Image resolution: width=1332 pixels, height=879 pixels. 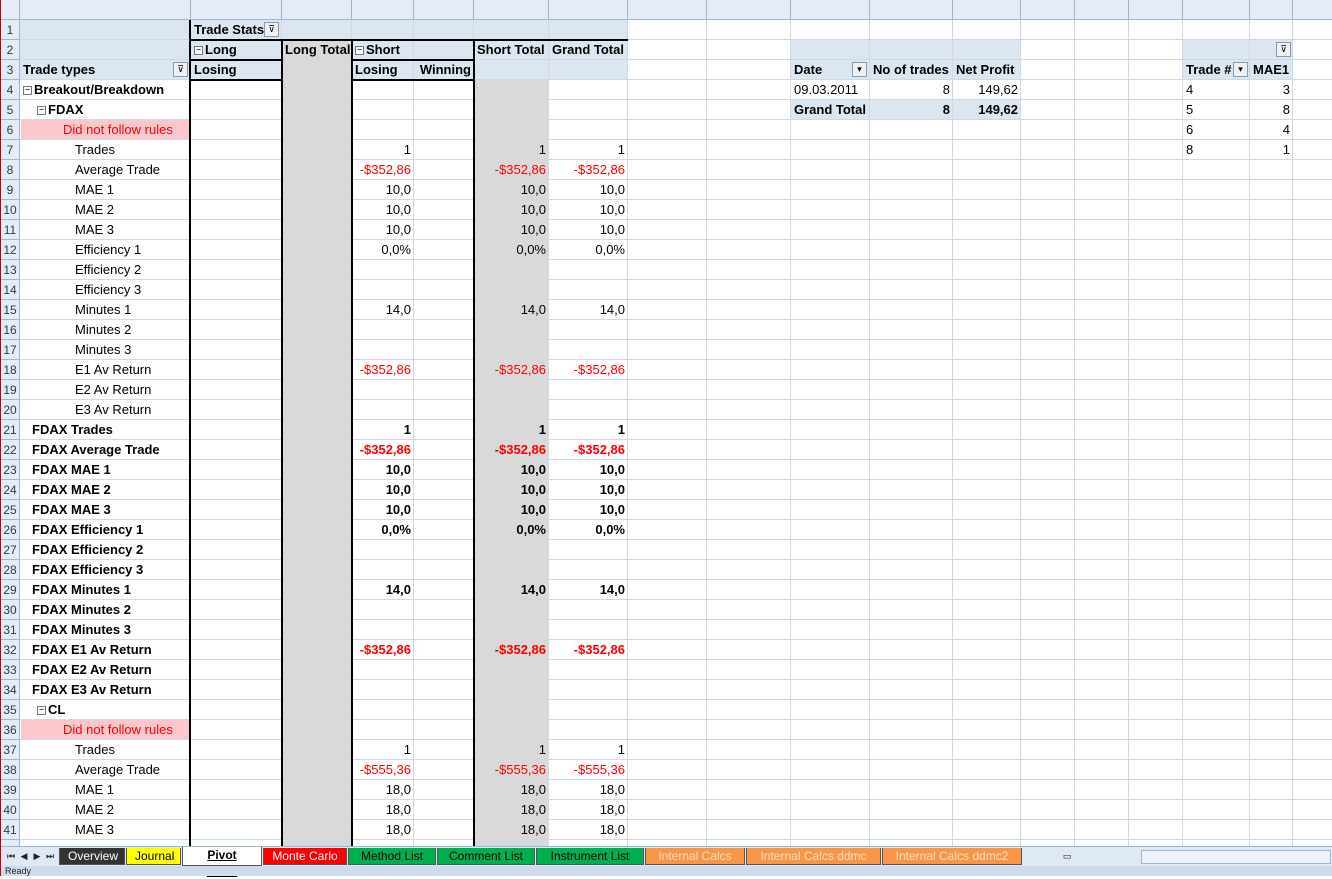 I want to click on column-header-i, so click(x=749, y=10).